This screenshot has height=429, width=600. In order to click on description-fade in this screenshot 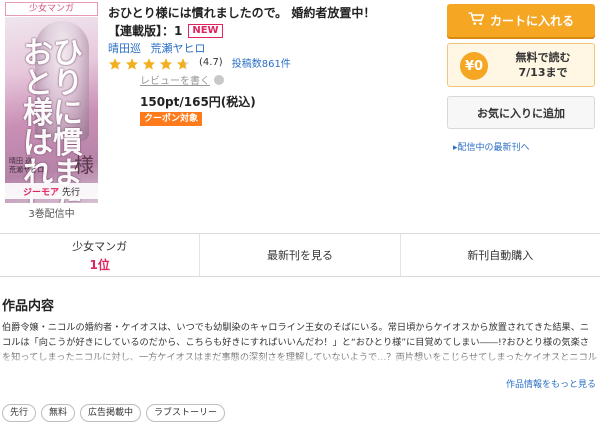, I will do `click(300, 358)`.